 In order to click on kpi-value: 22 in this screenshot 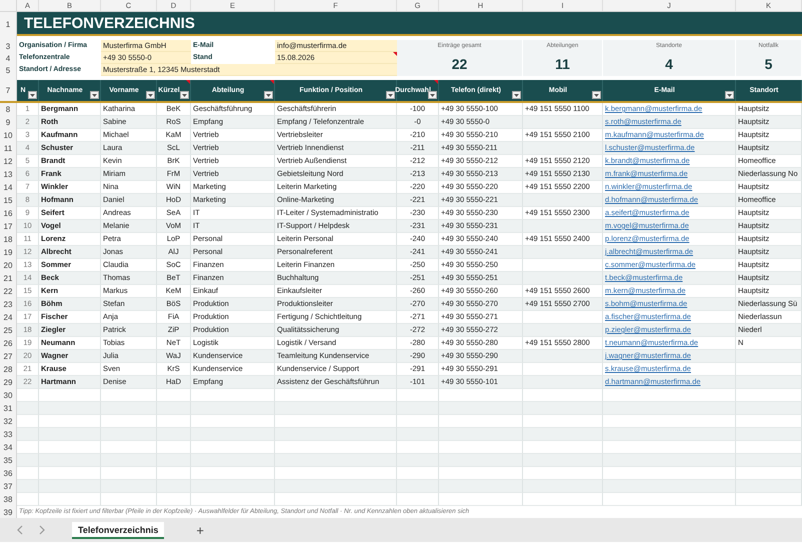, I will do `click(460, 64)`.